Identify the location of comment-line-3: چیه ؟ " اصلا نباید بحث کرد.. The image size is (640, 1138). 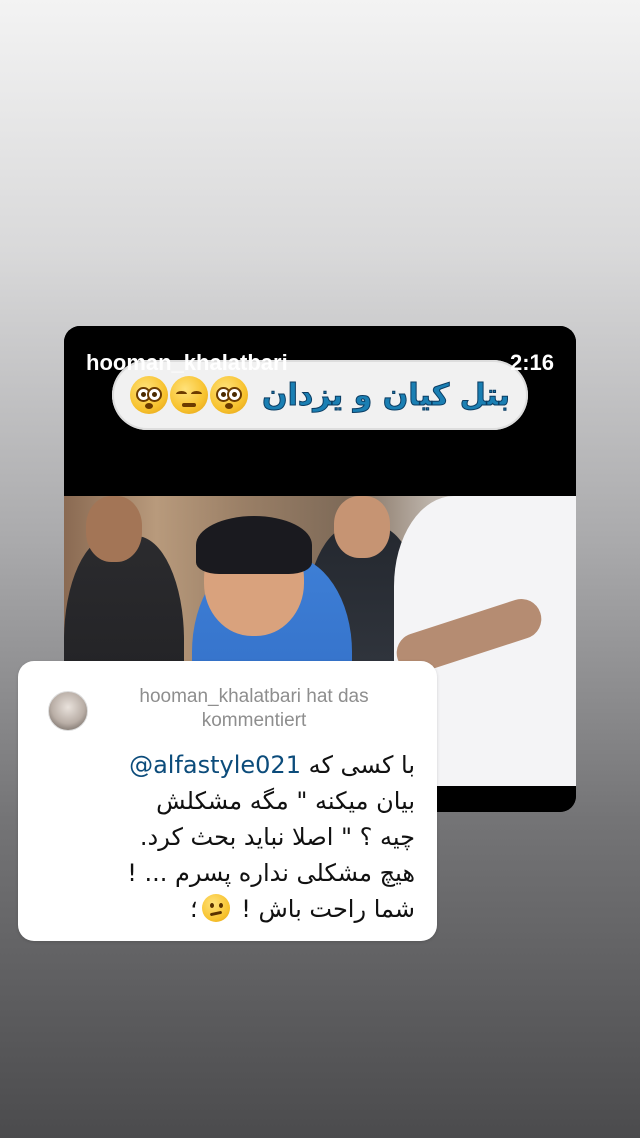
(277, 837).